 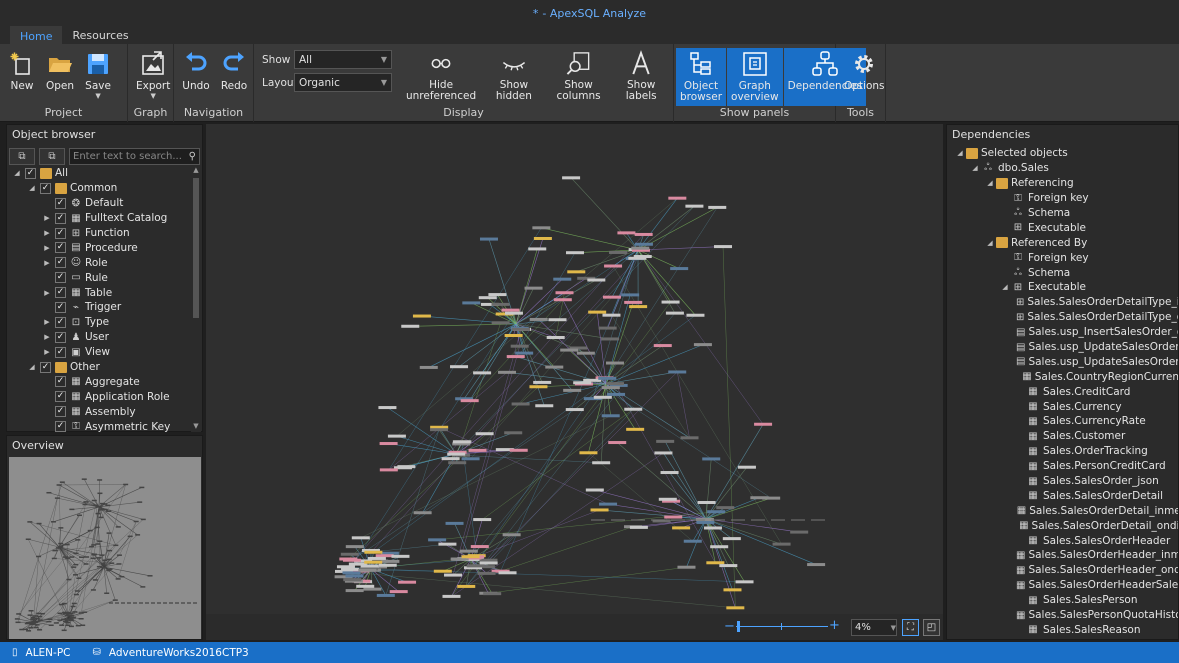 I want to click on dependency-item: ▦Sales.SalesOrderHeader_inmem, so click(x=1064, y=555).